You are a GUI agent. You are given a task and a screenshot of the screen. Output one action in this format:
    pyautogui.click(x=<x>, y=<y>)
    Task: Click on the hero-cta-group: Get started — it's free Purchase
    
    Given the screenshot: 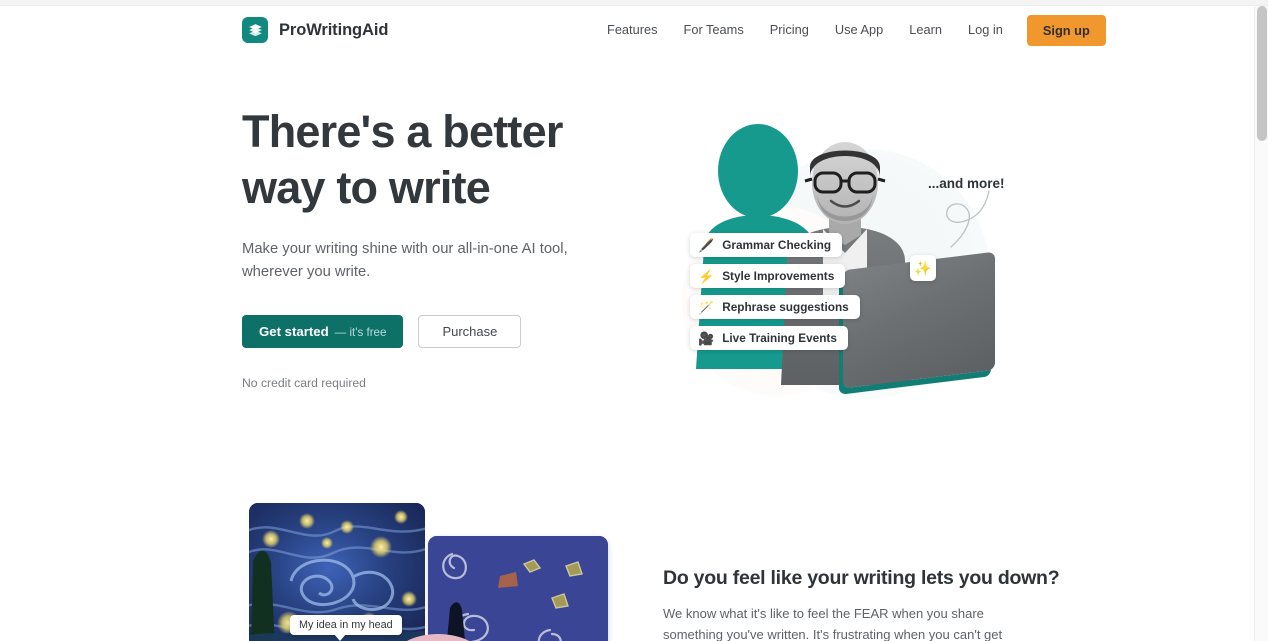 What is the action you would take?
    pyautogui.click(x=442, y=331)
    